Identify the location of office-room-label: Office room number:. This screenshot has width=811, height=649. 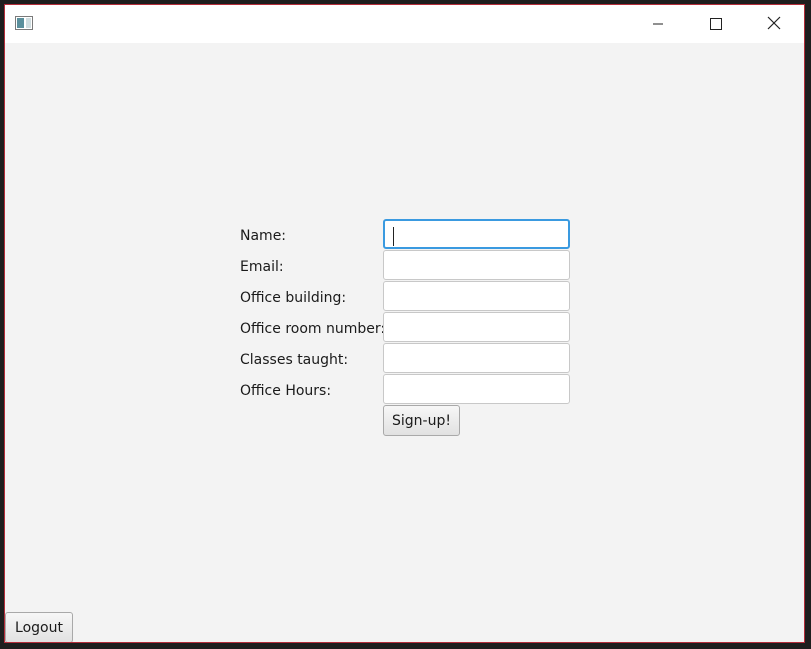
(313, 329).